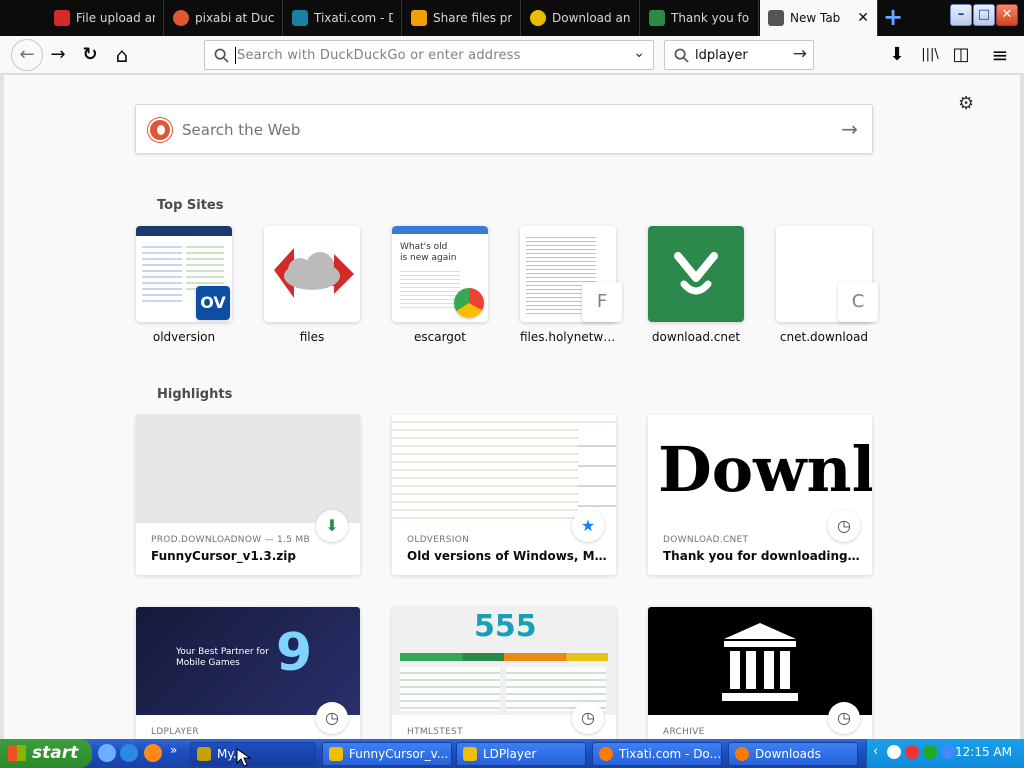 The width and height of the screenshot is (1024, 768). I want to click on new-tab-button: +, so click(893, 17).